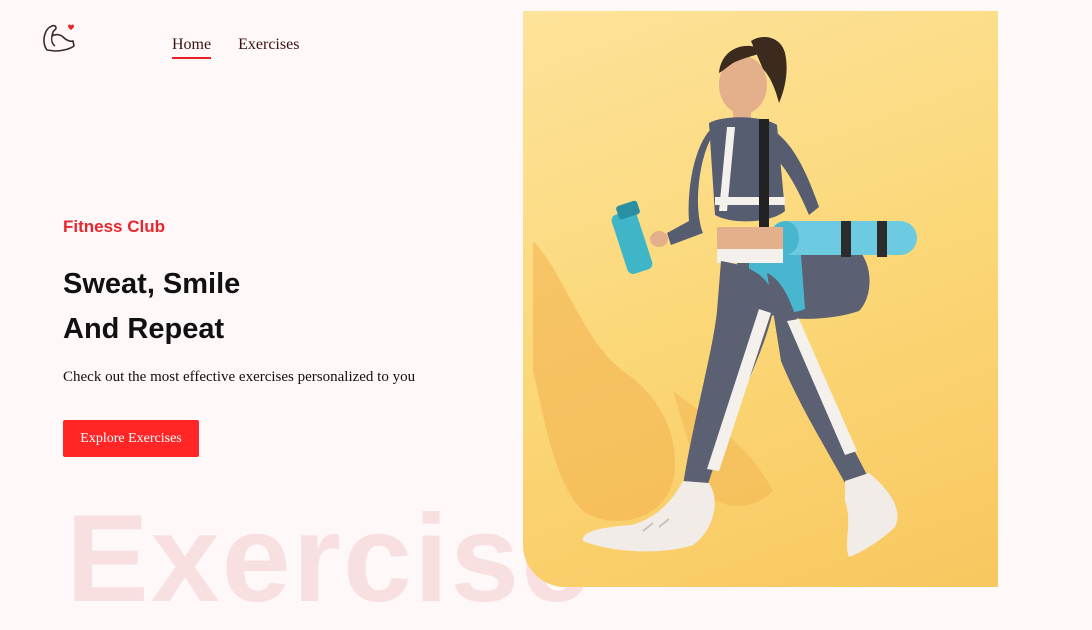 This screenshot has height=630, width=1092. I want to click on headline-line-1: Sweat, Smile, so click(152, 284).